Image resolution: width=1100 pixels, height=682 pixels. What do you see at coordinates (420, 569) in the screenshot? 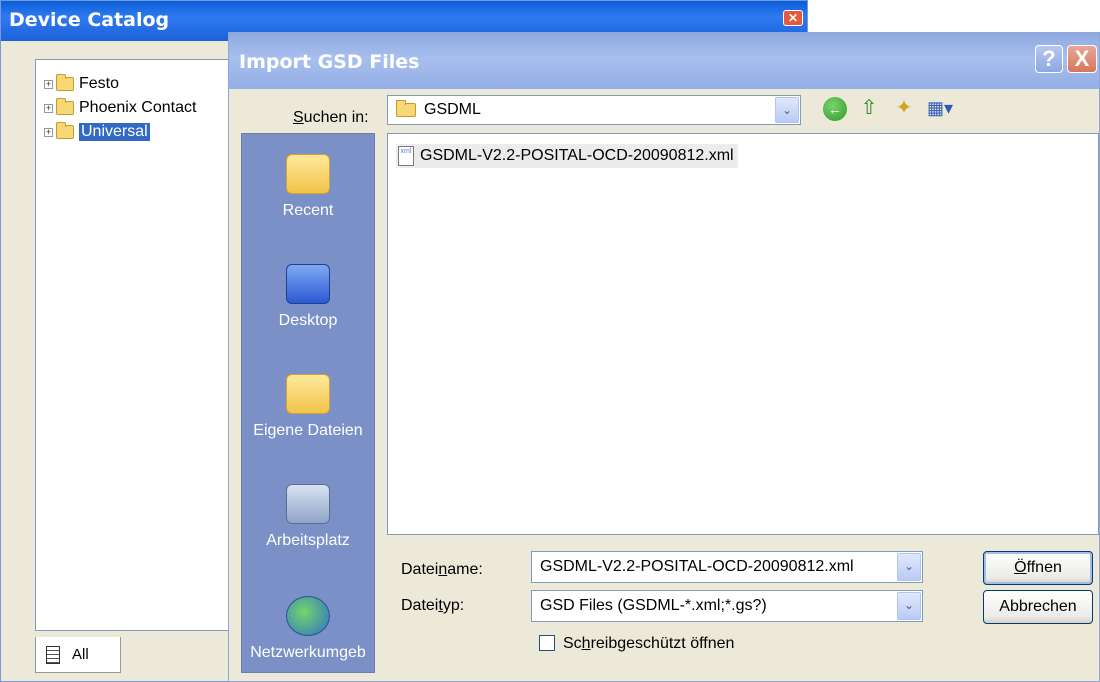
I see `filename-label-pre: Datei` at bounding box center [420, 569].